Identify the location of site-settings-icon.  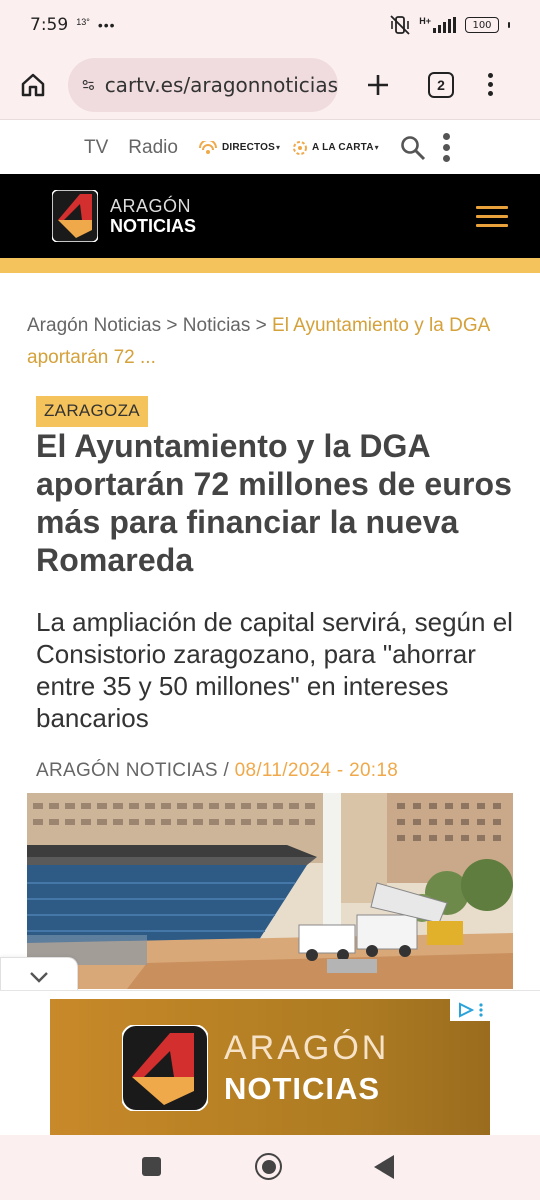
(88, 85).